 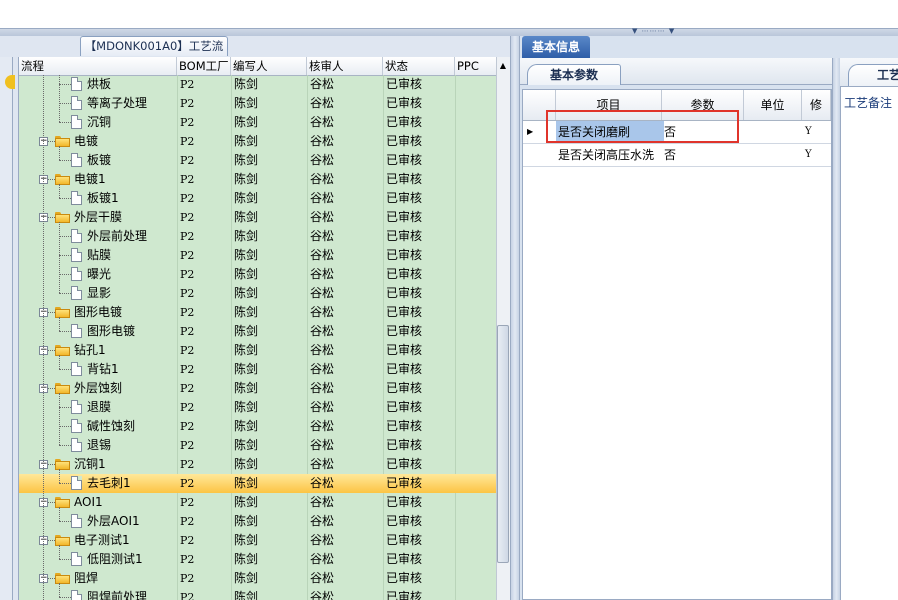 What do you see at coordinates (86, 578) in the screenshot?
I see `process-name: 阻焊` at bounding box center [86, 578].